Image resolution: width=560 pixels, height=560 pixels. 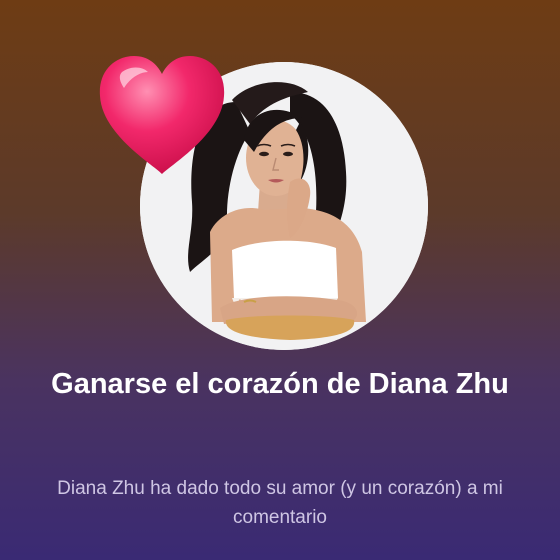 What do you see at coordinates (162, 114) in the screenshot?
I see `heart-icon` at bounding box center [162, 114].